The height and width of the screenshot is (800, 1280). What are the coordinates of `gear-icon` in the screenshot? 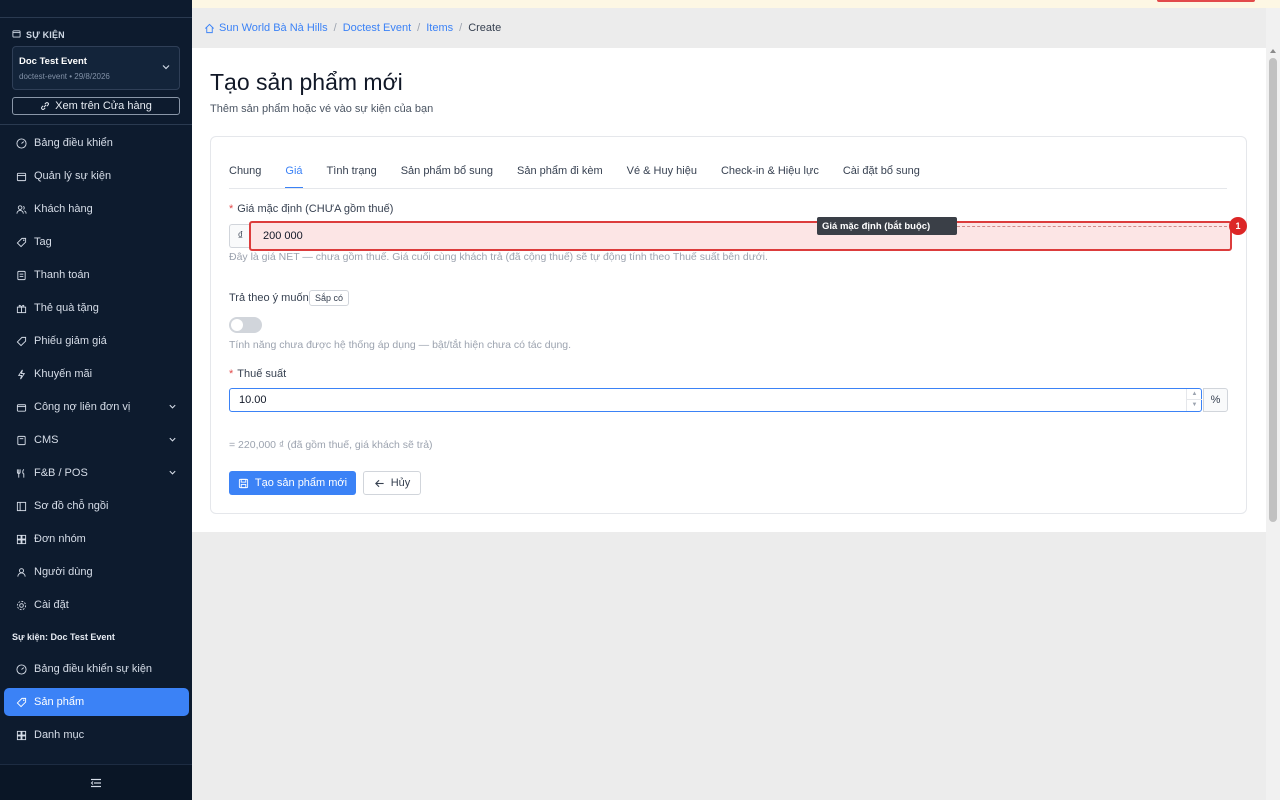 It's located at (21, 605).